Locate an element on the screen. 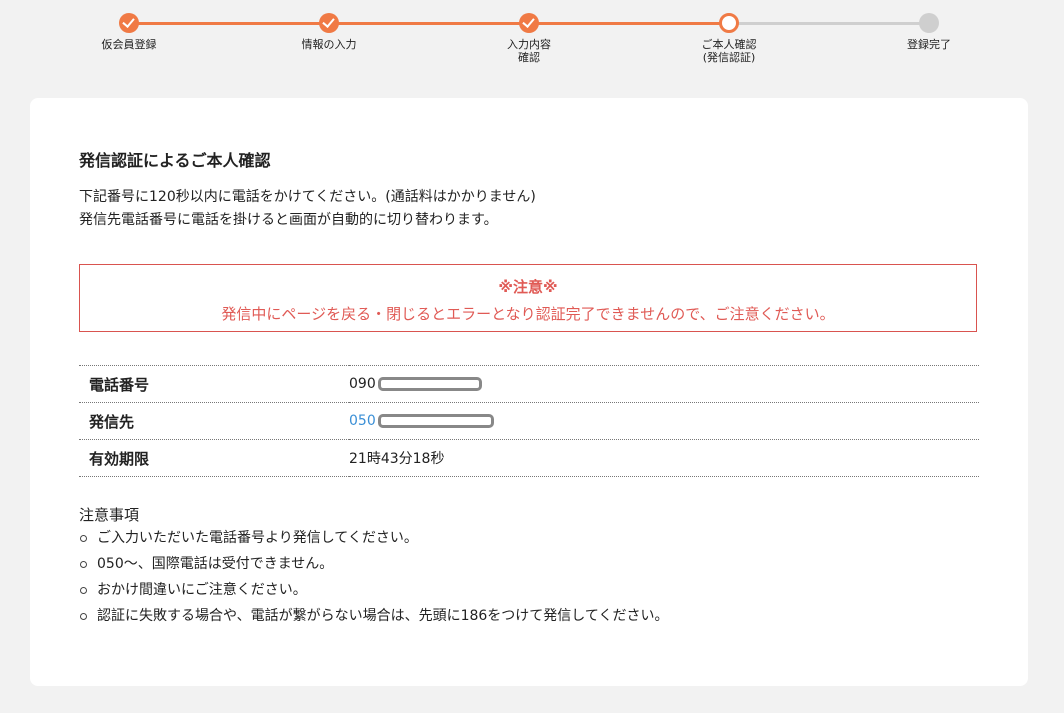 Image resolution: width=1064 pixels, height=713 pixels. step-provisional-registration: 仮会員登録 is located at coordinates (129, 32).